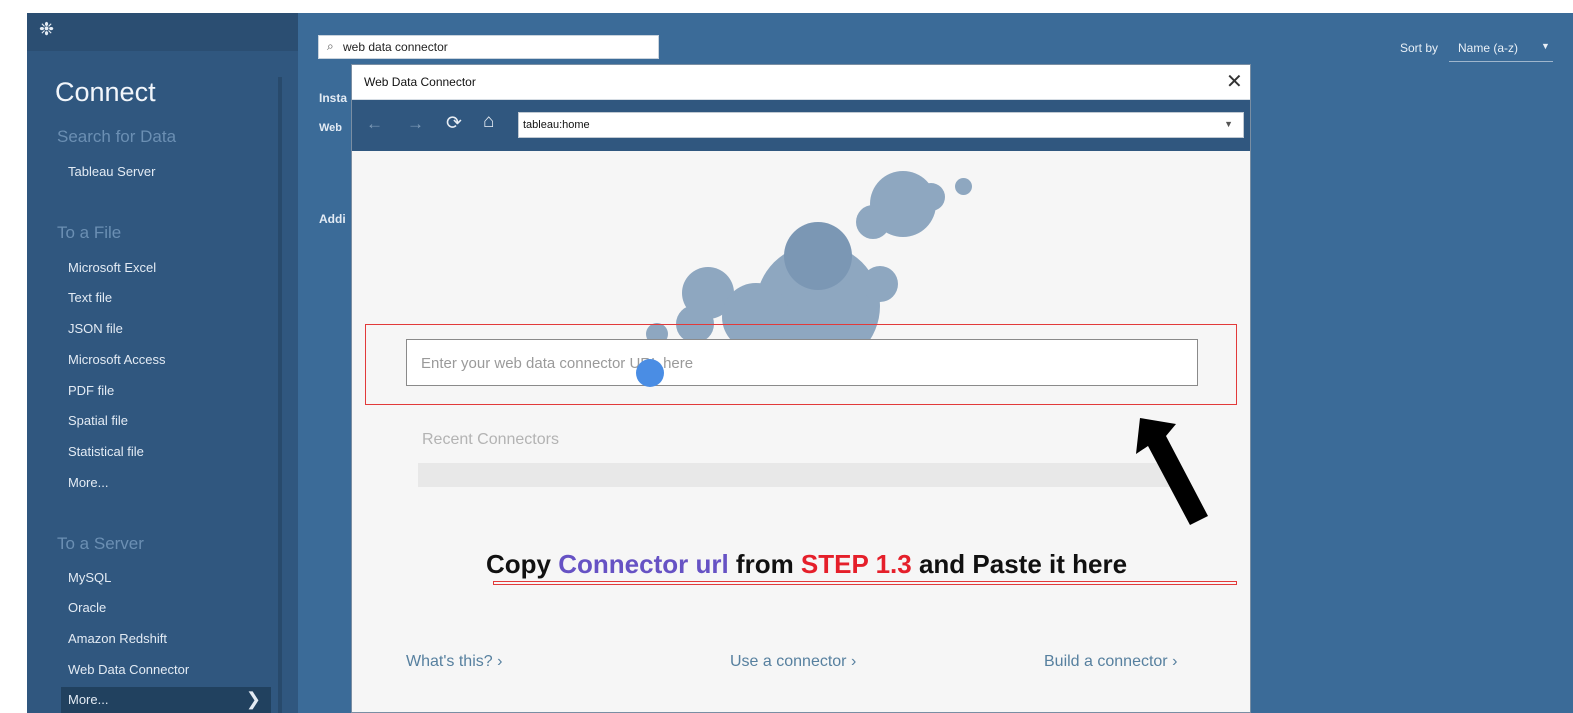 Image resolution: width=1573 pixels, height=713 pixels. I want to click on address-value: tableau:home, so click(556, 125).